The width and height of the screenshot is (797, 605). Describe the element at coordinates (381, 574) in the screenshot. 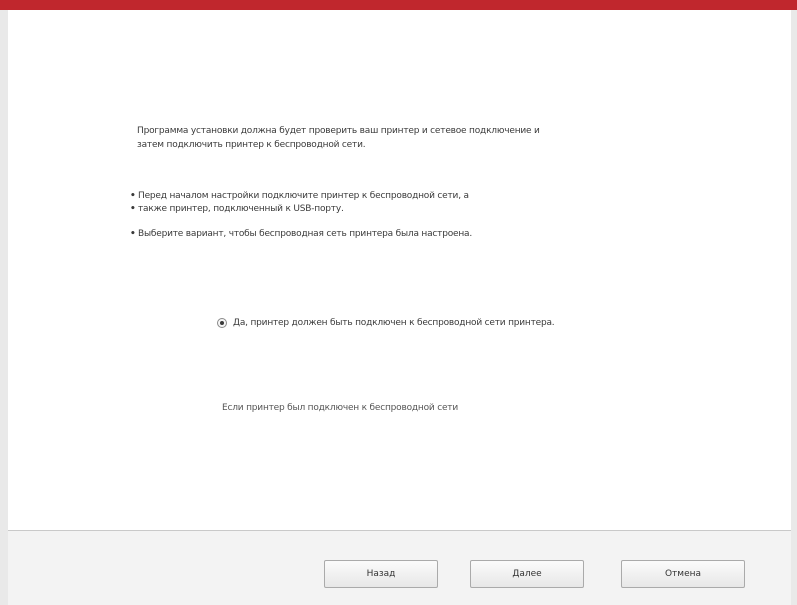

I see `back-button: Назад` at that location.